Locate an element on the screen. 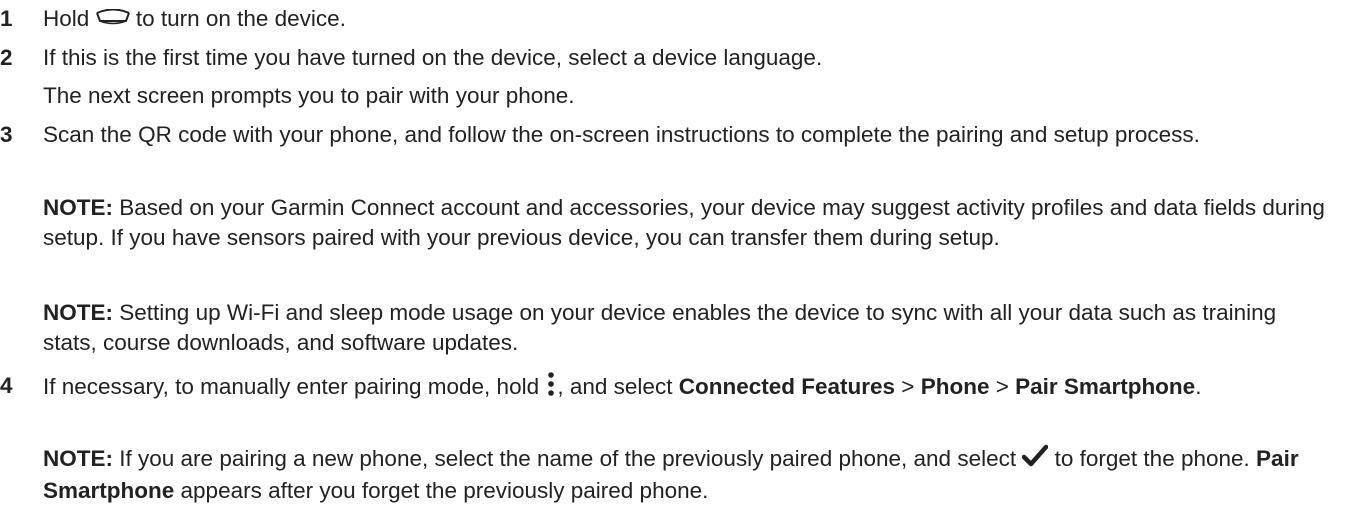 The width and height of the screenshot is (1348, 507). step-number: 4 is located at coordinates (6, 385).